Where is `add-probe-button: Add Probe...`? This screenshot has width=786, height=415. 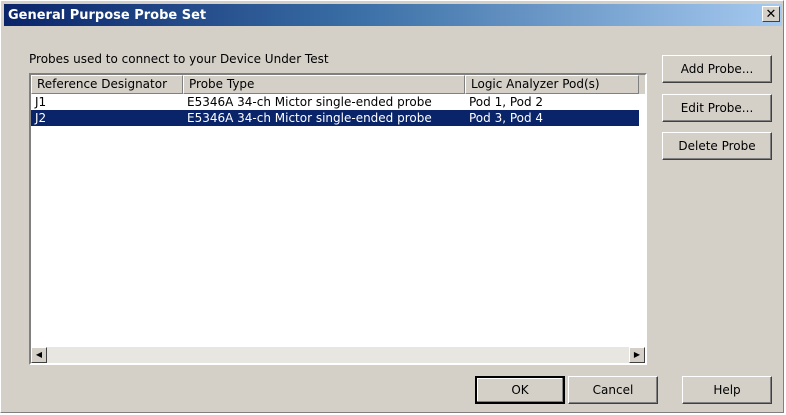 add-probe-button: Add Probe... is located at coordinates (717, 69).